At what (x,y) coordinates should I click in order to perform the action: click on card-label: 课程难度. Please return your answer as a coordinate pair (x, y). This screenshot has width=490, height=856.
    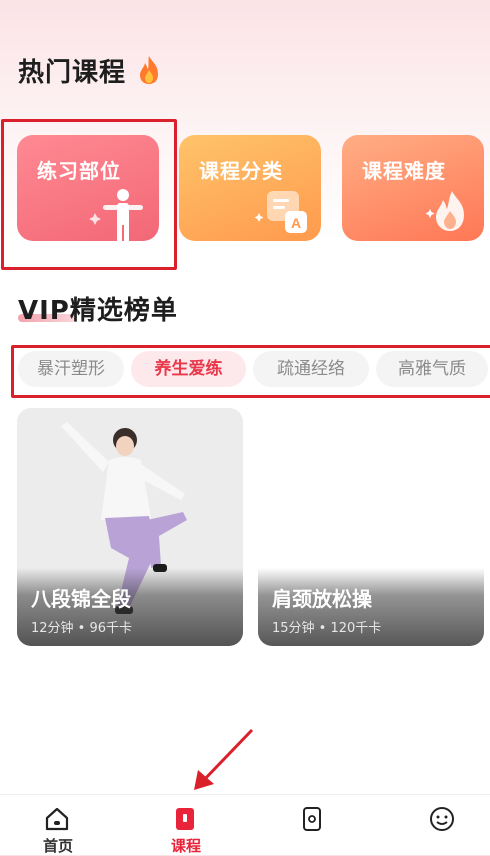
    Looking at the image, I should click on (404, 171).